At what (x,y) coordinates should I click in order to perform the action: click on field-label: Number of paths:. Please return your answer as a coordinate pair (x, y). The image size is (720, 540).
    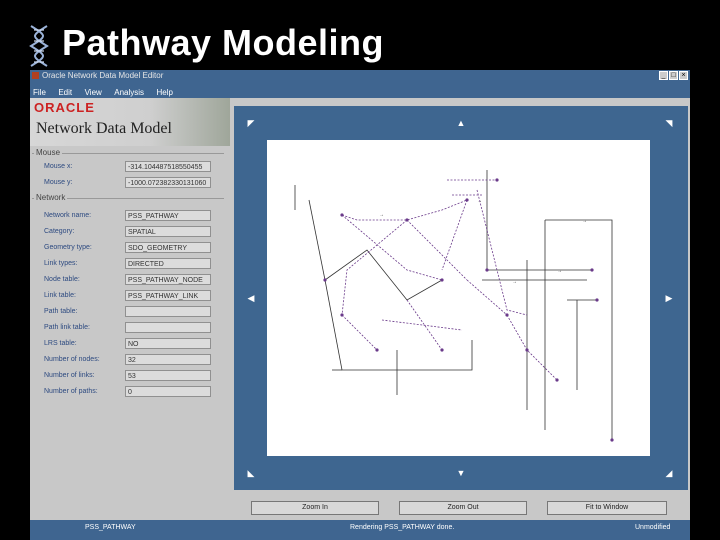
    Looking at the image, I should click on (71, 391).